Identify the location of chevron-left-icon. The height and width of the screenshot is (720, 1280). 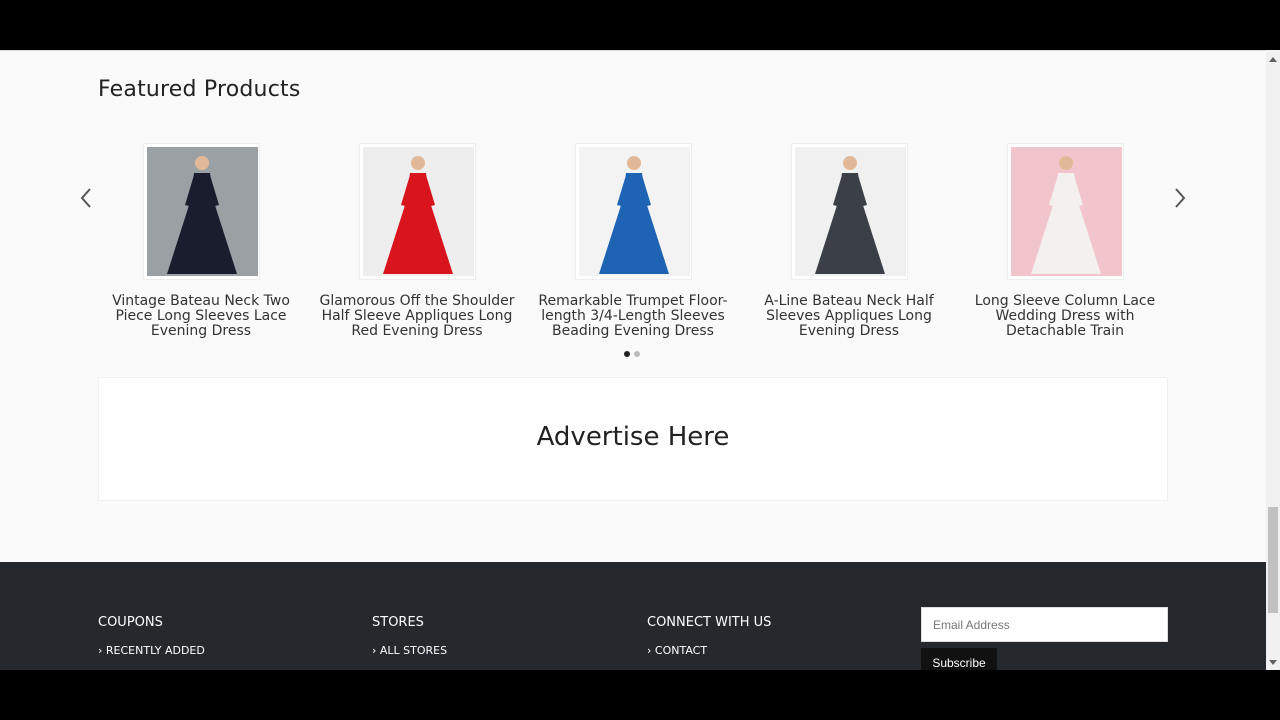
(85, 198).